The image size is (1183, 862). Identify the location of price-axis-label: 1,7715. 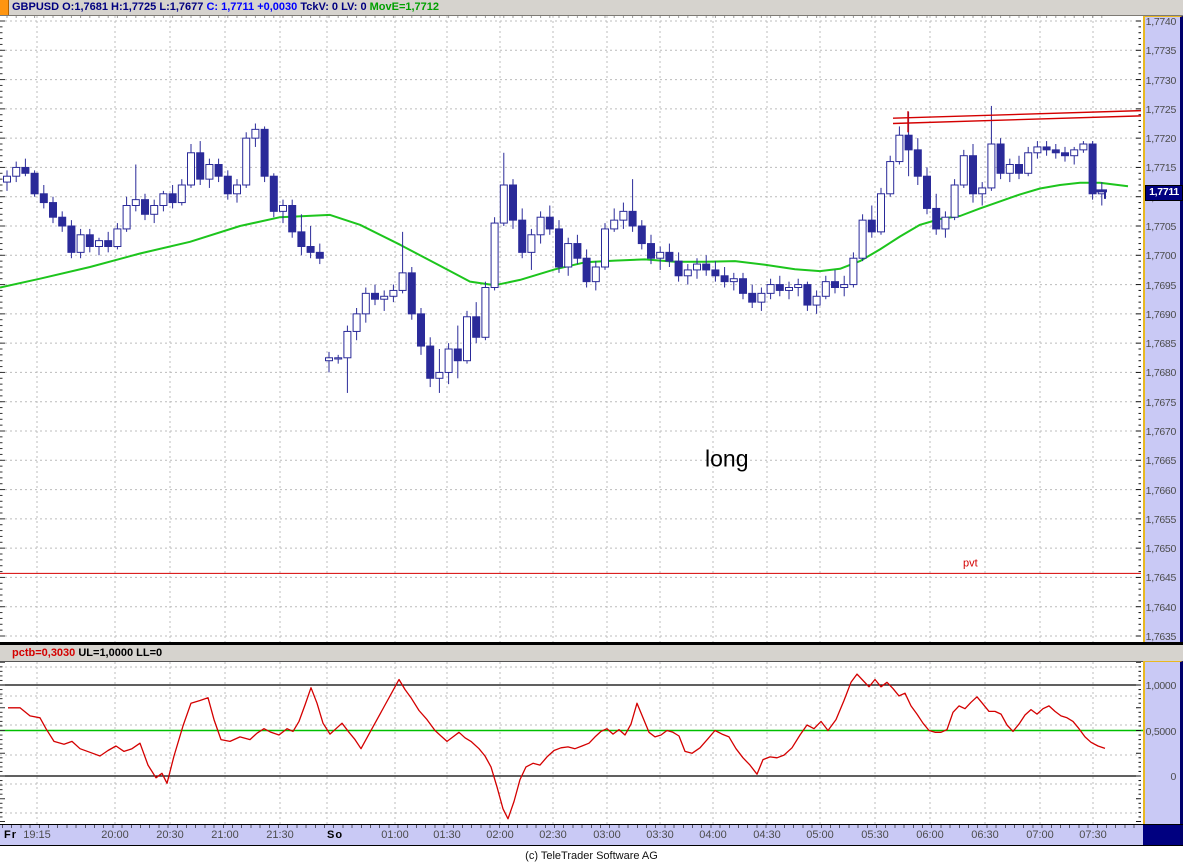
(1161, 168).